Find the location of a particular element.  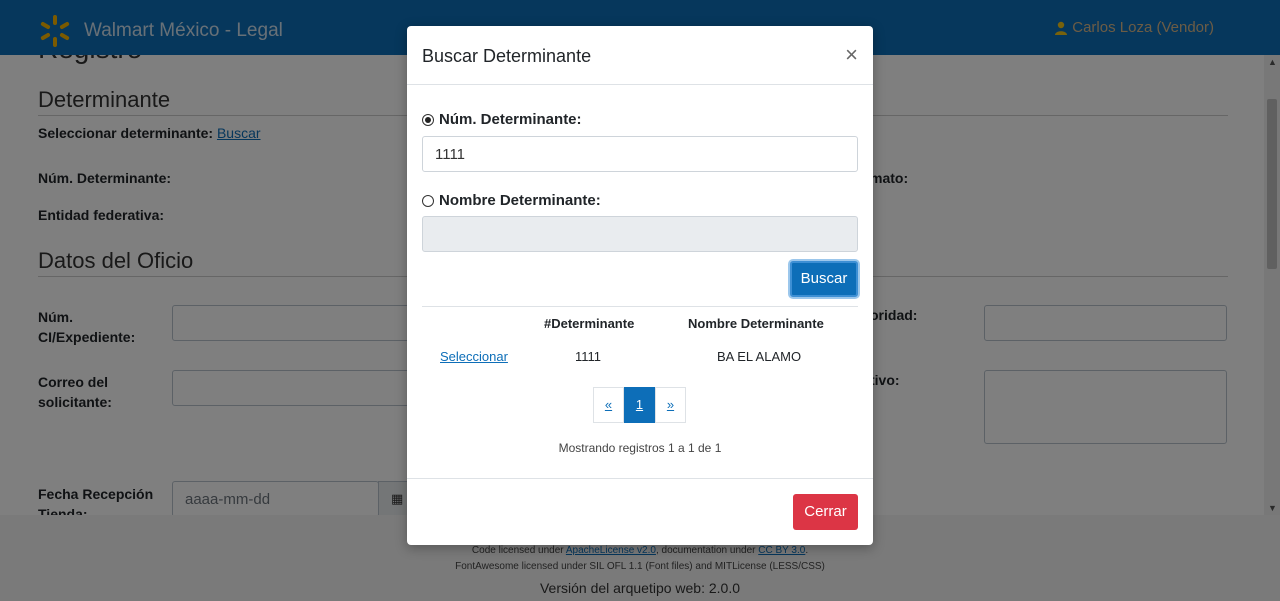

radio-nombre-label: Nombre Determinante: is located at coordinates (520, 200).